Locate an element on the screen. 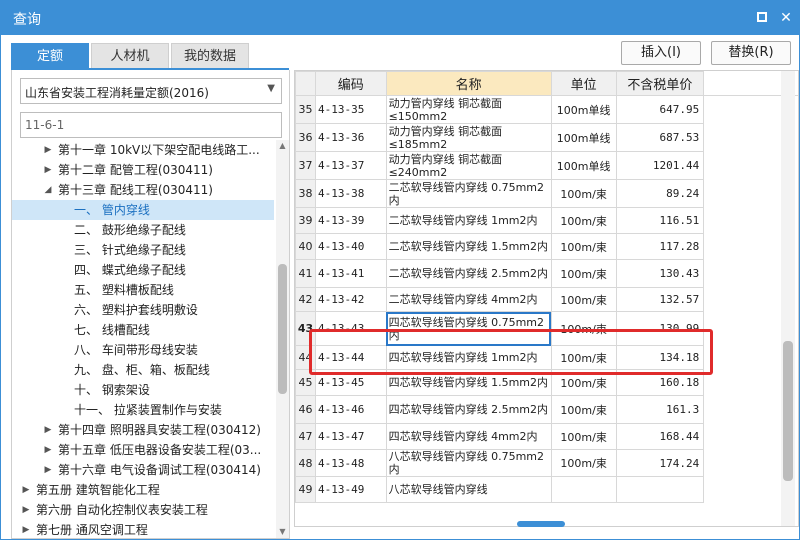  table-row: 41 4-13-41 二芯软导线管内穿线 2.5mm2内 100m/束 130.43 is located at coordinates (547, 273).